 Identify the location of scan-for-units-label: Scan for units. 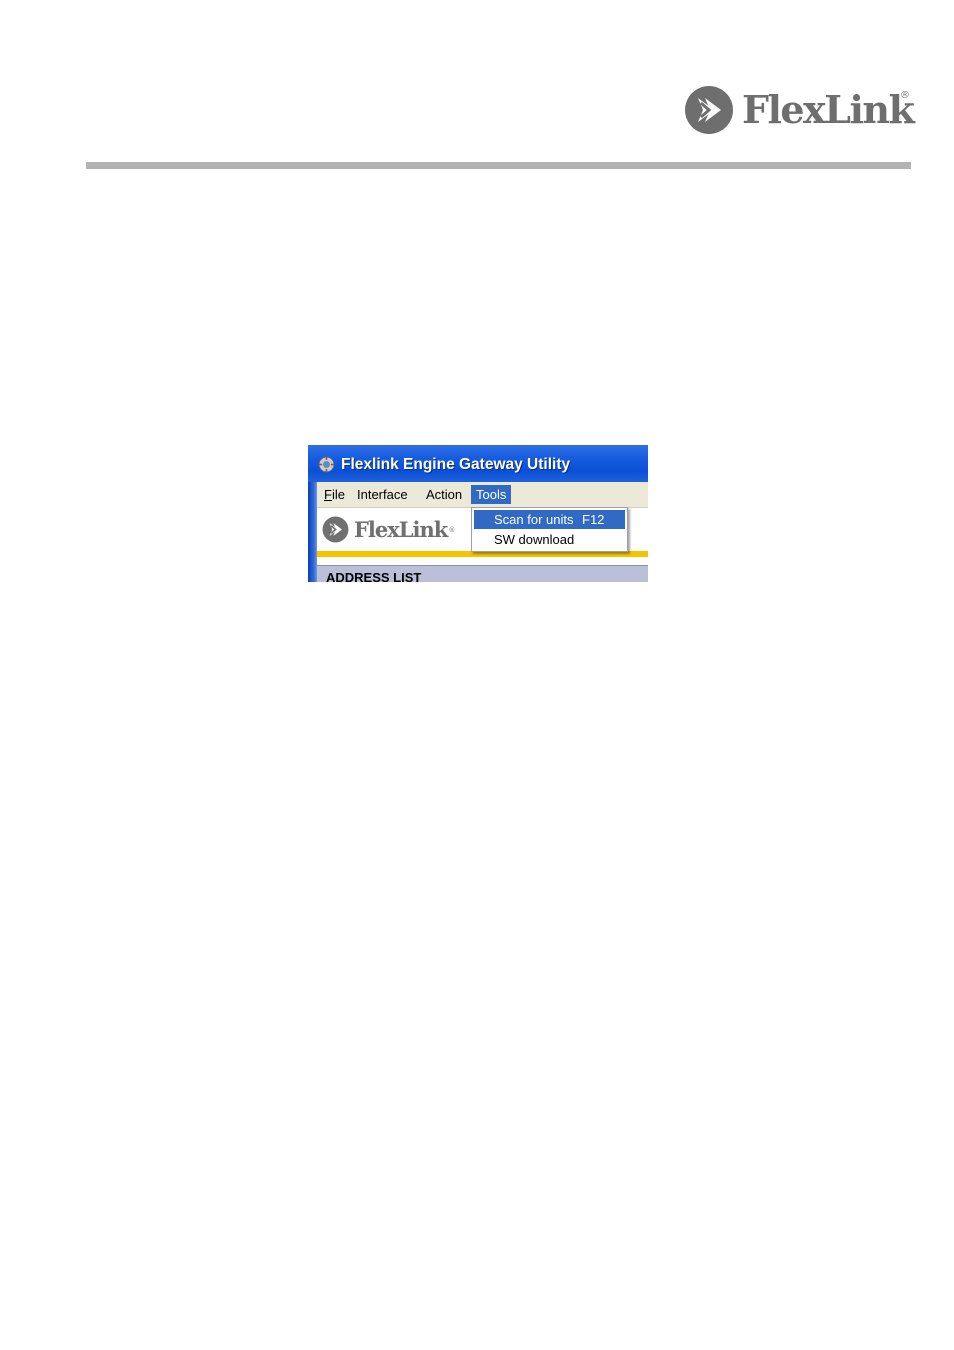
(534, 519).